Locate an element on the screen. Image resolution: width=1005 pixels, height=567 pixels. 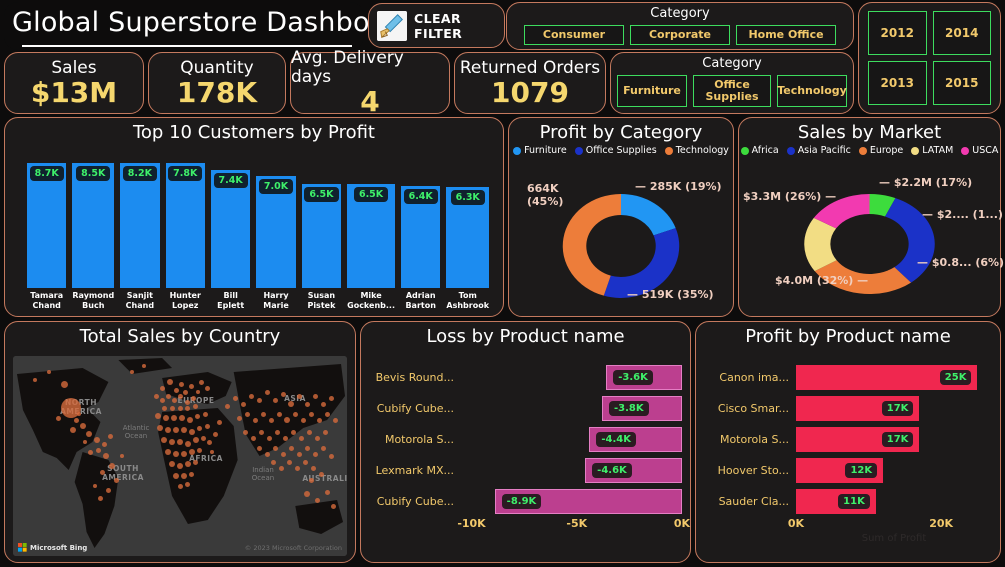
customer-column: 8.7K Tamara Chand is located at coordinates (47, 236).